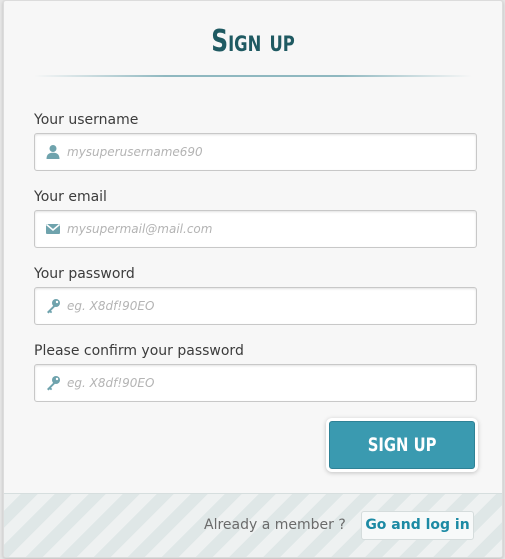 The width and height of the screenshot is (505, 559). I want to click on password-field, so click(255, 306).